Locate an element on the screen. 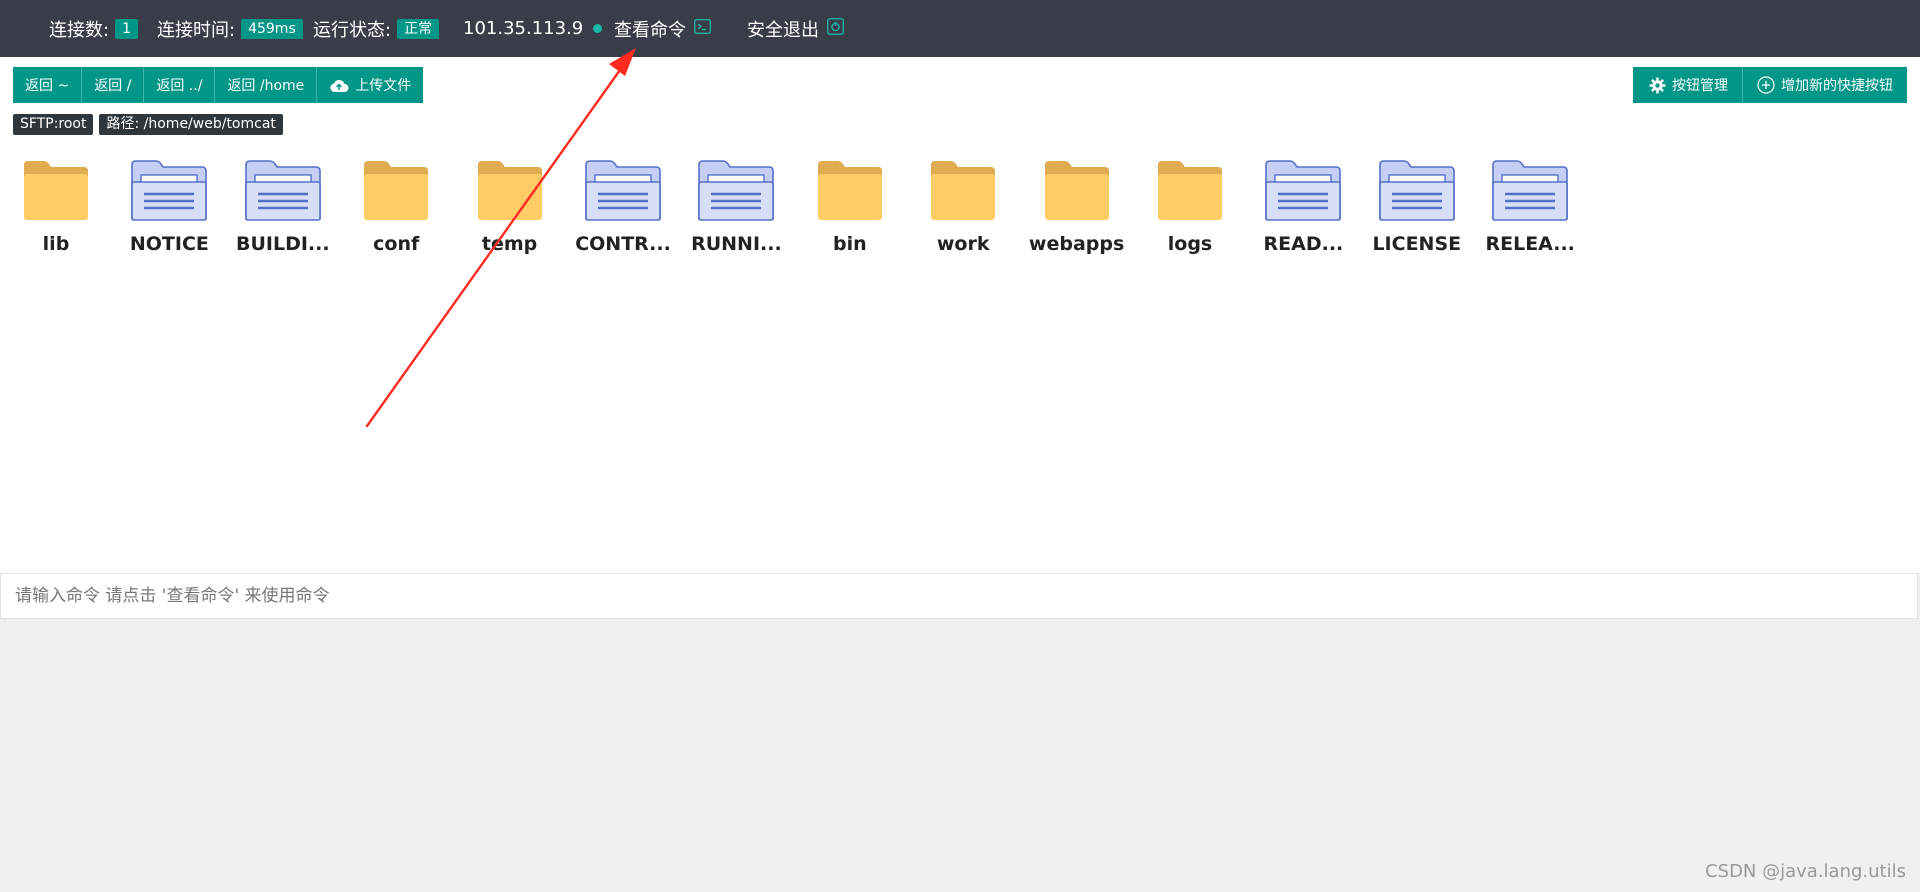 Image resolution: width=1920 pixels, height=892 pixels. logout-icon is located at coordinates (835, 28).